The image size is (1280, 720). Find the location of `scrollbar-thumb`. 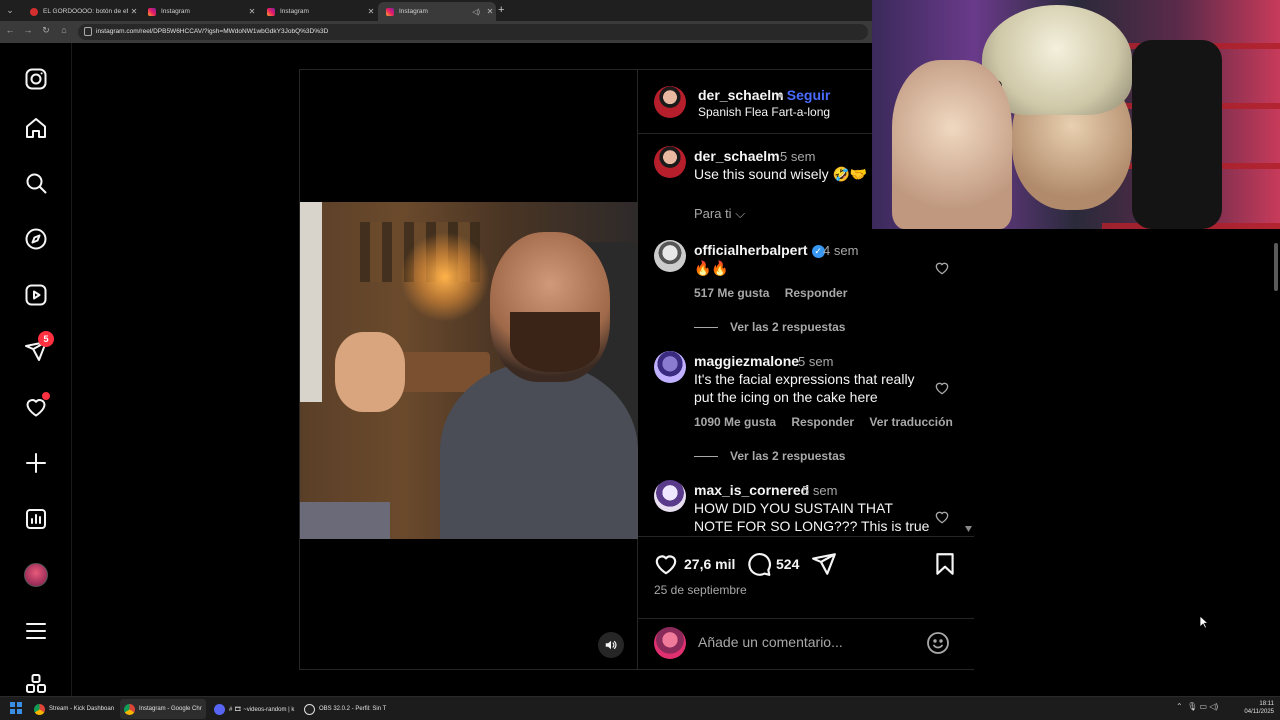

scrollbar-thumb is located at coordinates (1276, 267).